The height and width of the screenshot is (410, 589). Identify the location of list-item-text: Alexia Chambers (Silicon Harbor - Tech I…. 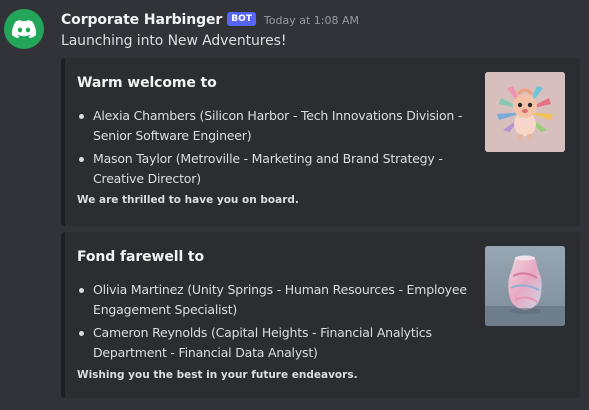
(278, 125).